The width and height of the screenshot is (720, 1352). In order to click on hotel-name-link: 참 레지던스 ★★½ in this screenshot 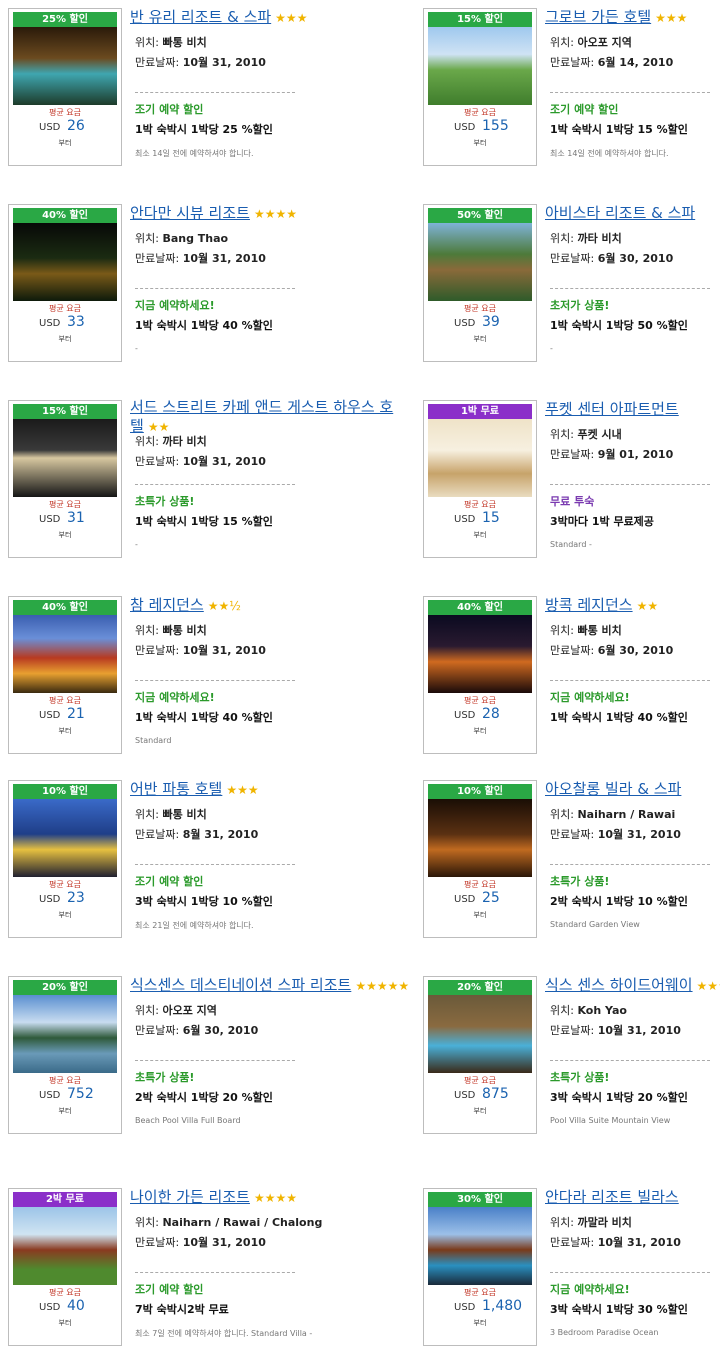, I will do `click(185, 604)`.